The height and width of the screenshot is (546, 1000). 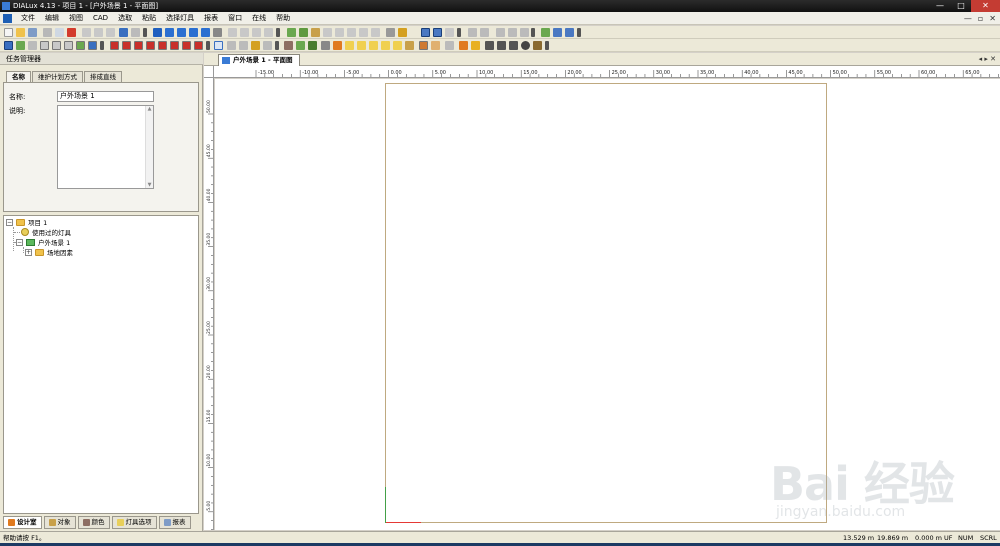 I want to click on field-arrangement-icon, so click(x=44, y=45).